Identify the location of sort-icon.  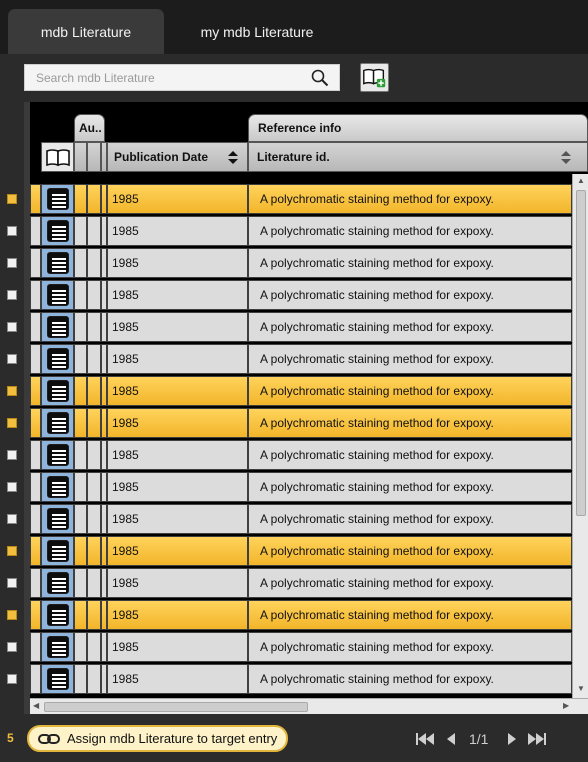
(233, 157).